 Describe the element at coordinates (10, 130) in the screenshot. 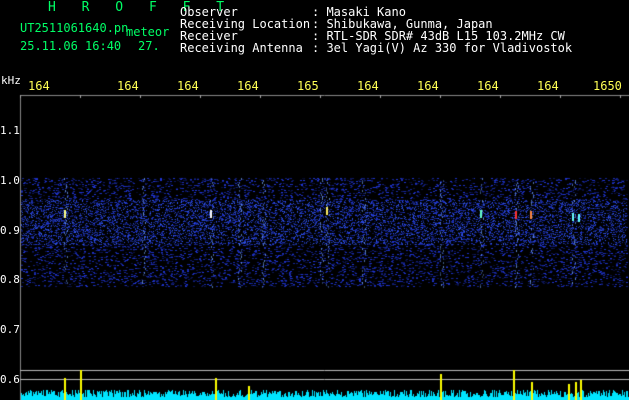

I see `y-tick: 1.1` at that location.